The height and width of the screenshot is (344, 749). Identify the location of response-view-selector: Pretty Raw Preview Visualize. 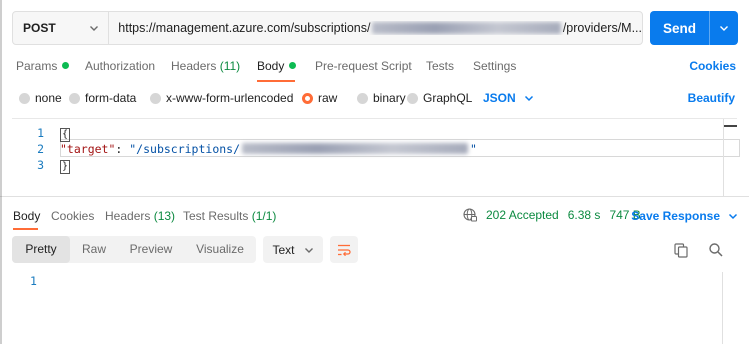
(134, 249).